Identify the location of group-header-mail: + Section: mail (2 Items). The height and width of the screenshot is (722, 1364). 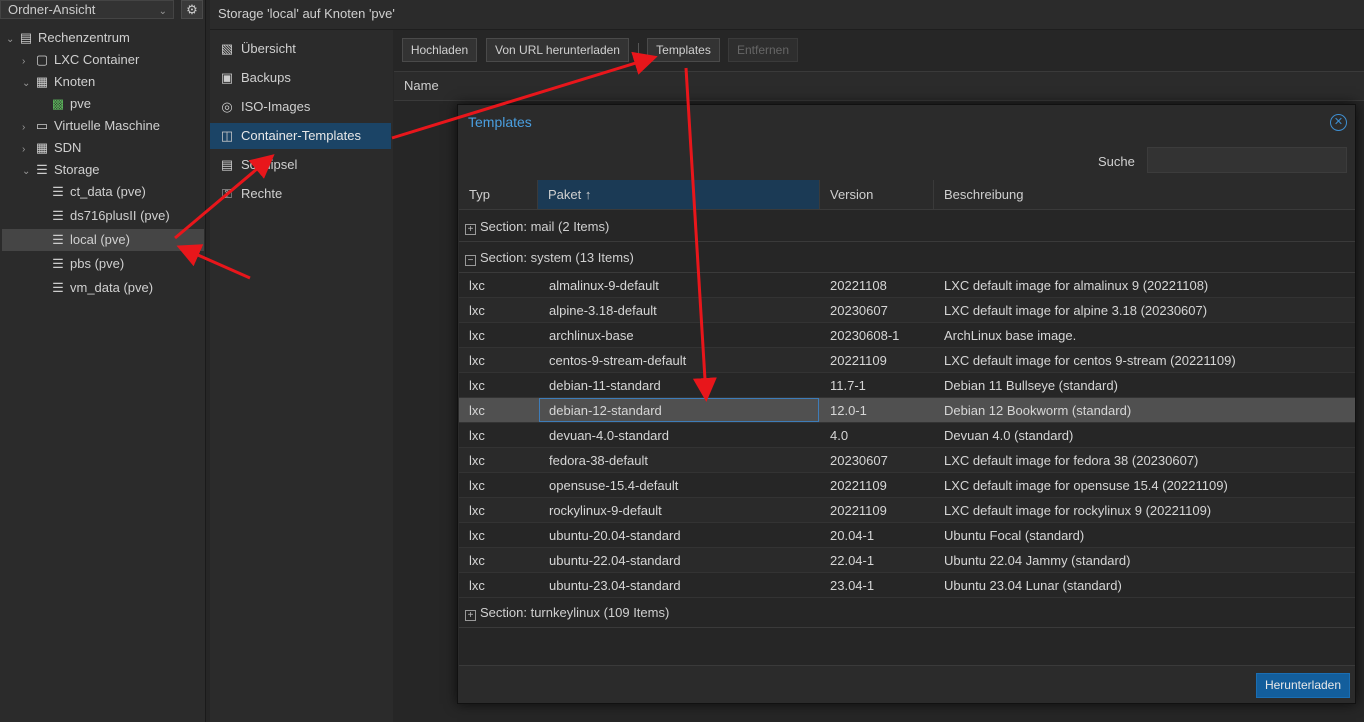
(907, 226).